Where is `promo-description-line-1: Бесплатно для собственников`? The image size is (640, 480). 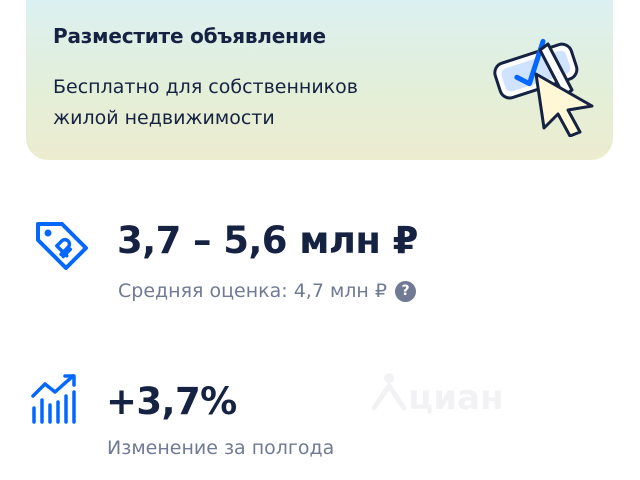 promo-description-line-1: Бесплатно для собственников is located at coordinates (205, 87).